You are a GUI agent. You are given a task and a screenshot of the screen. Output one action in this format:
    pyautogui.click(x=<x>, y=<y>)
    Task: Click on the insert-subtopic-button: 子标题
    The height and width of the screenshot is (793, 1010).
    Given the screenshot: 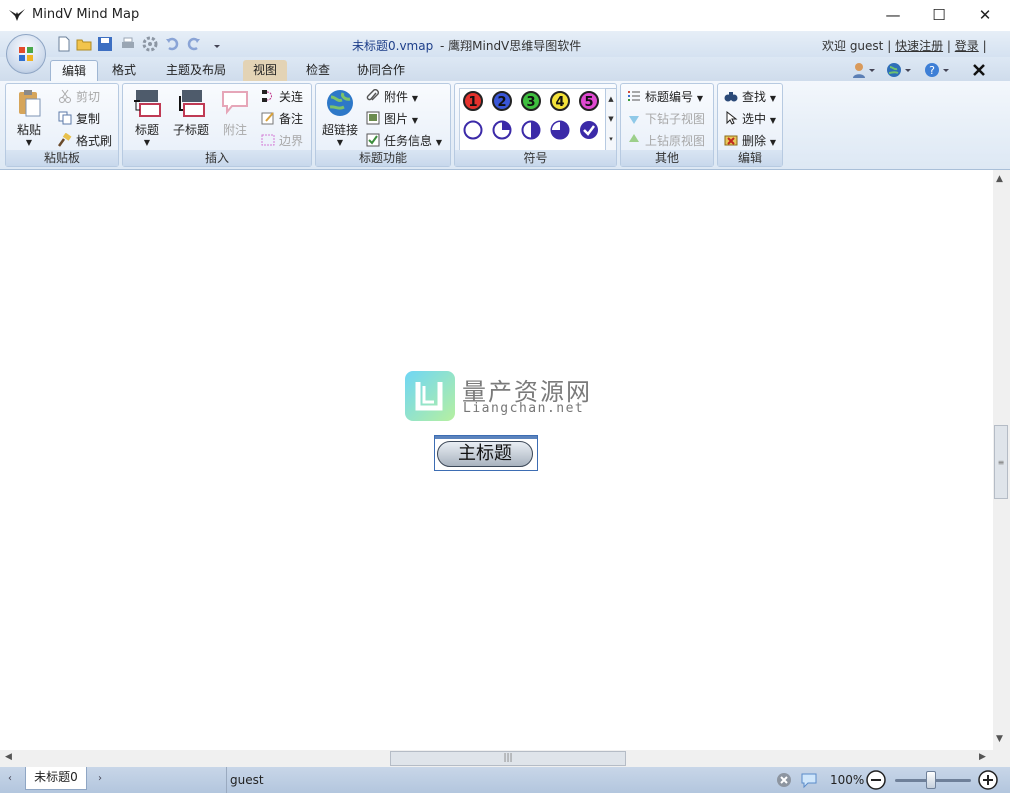 What is the action you would take?
    pyautogui.click(x=191, y=113)
    